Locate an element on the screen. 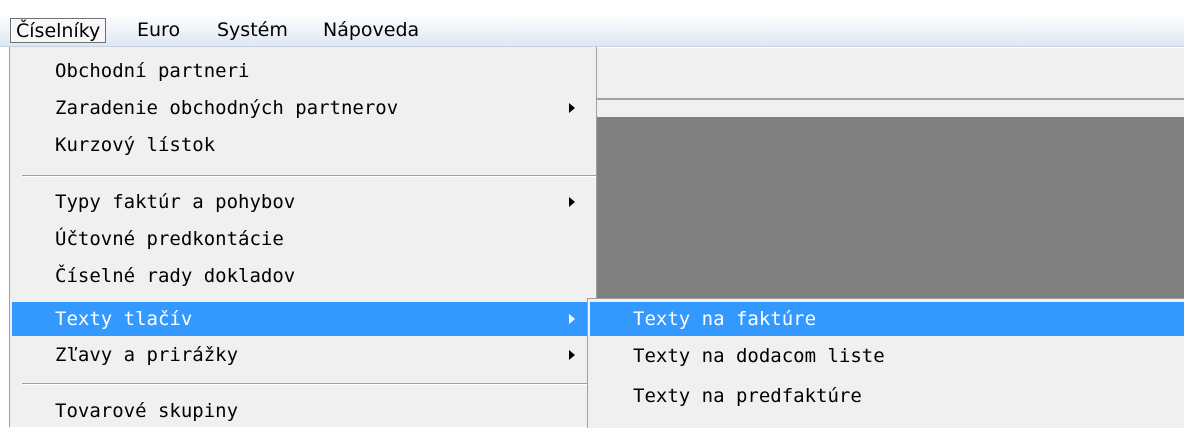  menu-item-label: Číselné rady dokladov is located at coordinates (175, 276).